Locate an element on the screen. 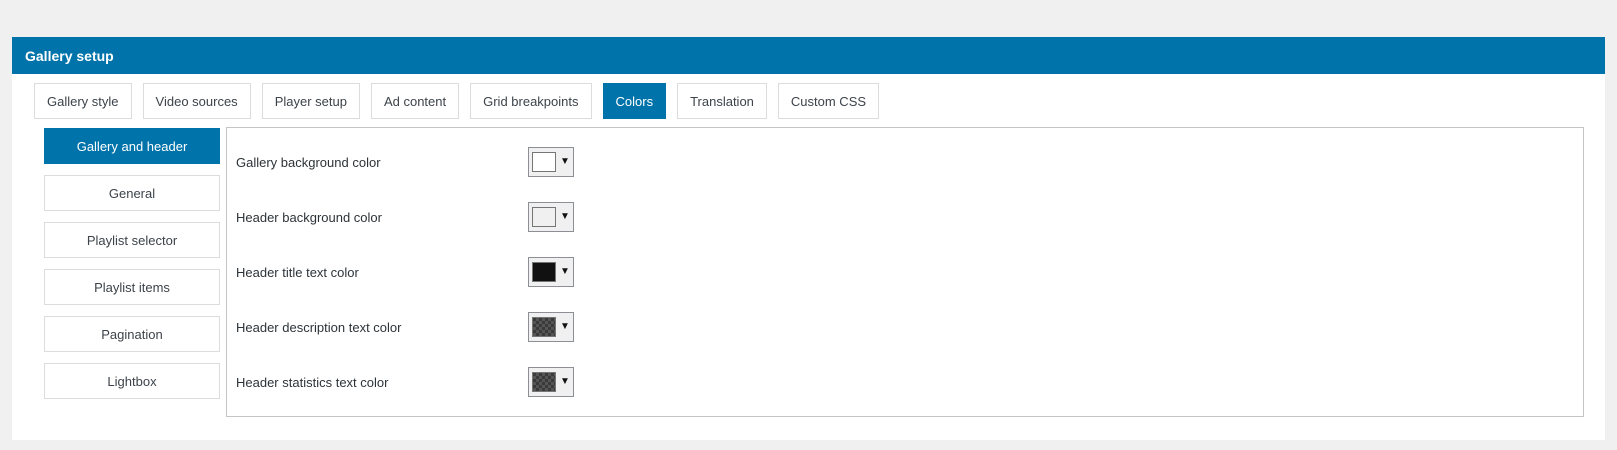 The image size is (1617, 450). tab-video-sources: Video sources is located at coordinates (196, 101).